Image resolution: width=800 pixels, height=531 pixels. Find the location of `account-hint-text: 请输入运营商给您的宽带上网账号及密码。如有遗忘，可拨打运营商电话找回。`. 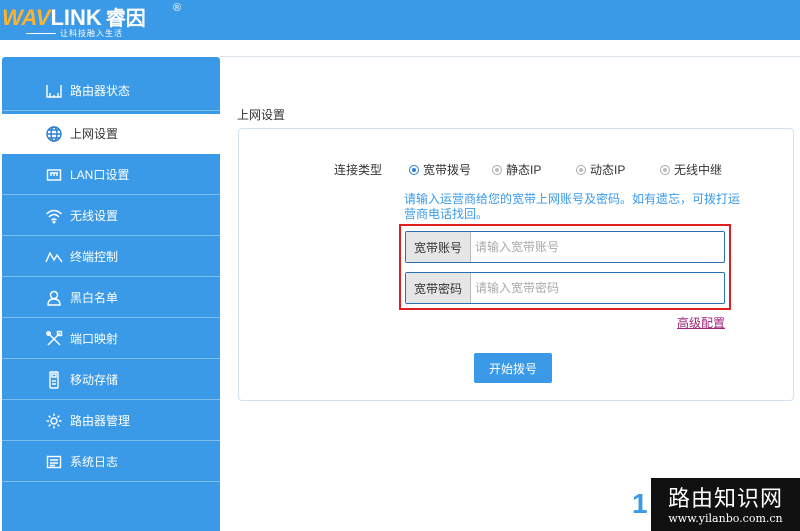

account-hint-text: 请输入运营商给您的宽带上网账号及密码。如有遗忘，可拨打运营商电话找回。 is located at coordinates (572, 206).